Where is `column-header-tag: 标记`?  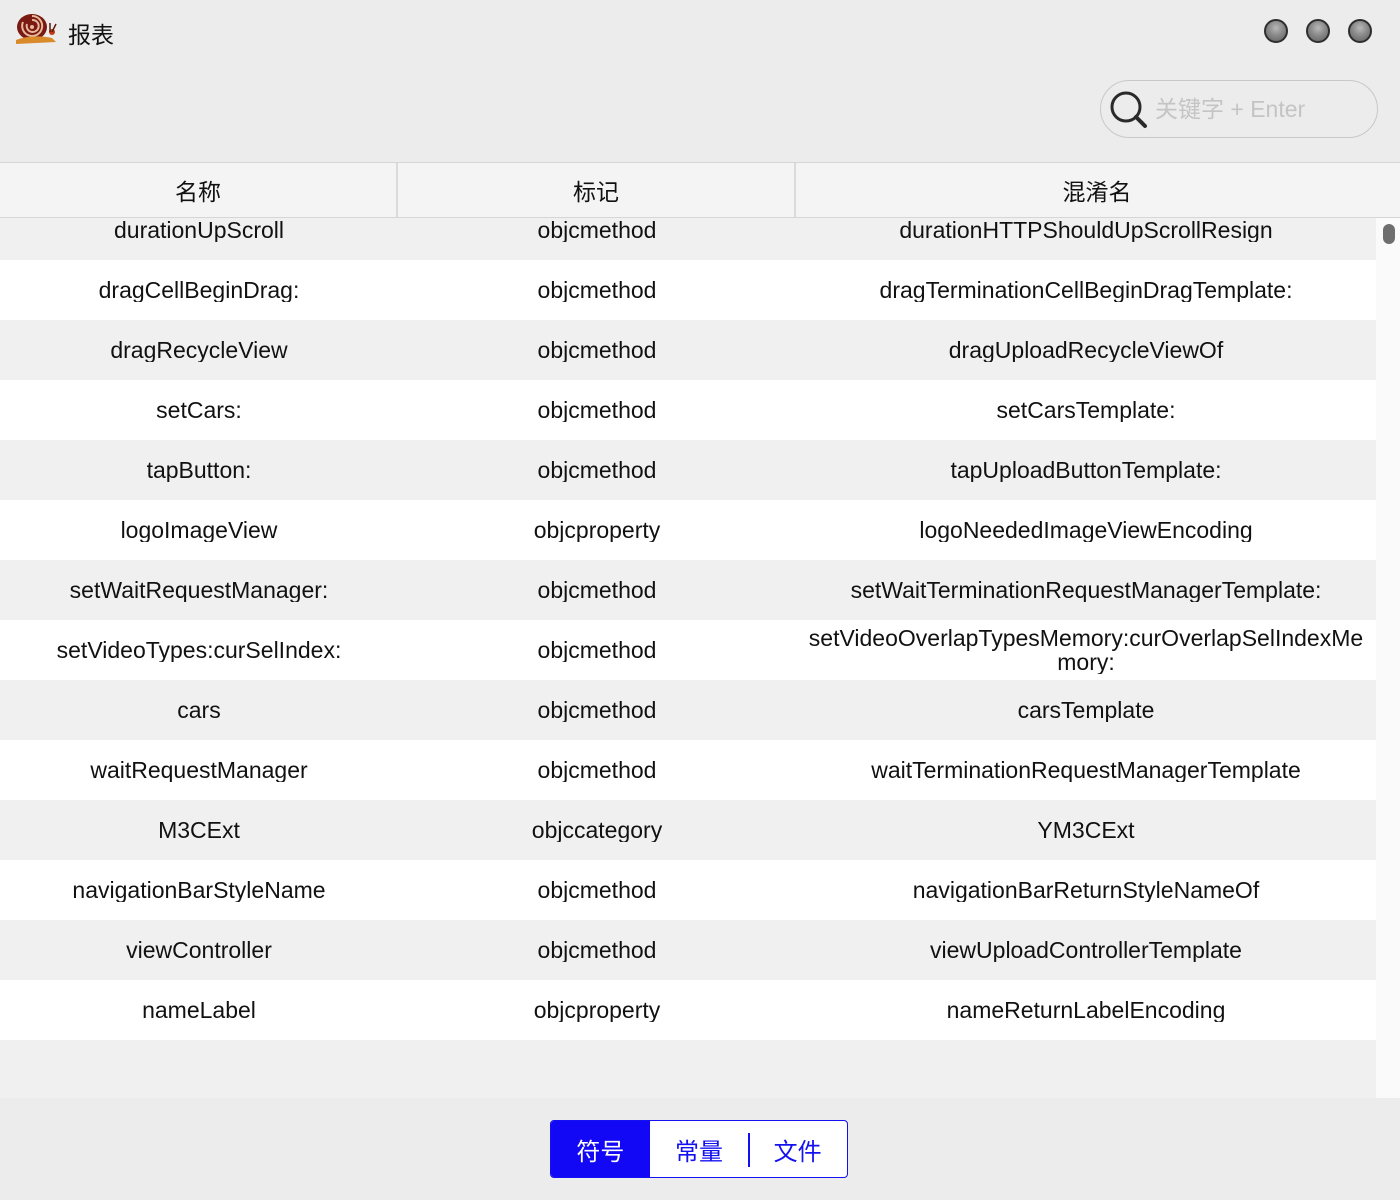 column-header-tag: 标记 is located at coordinates (597, 190).